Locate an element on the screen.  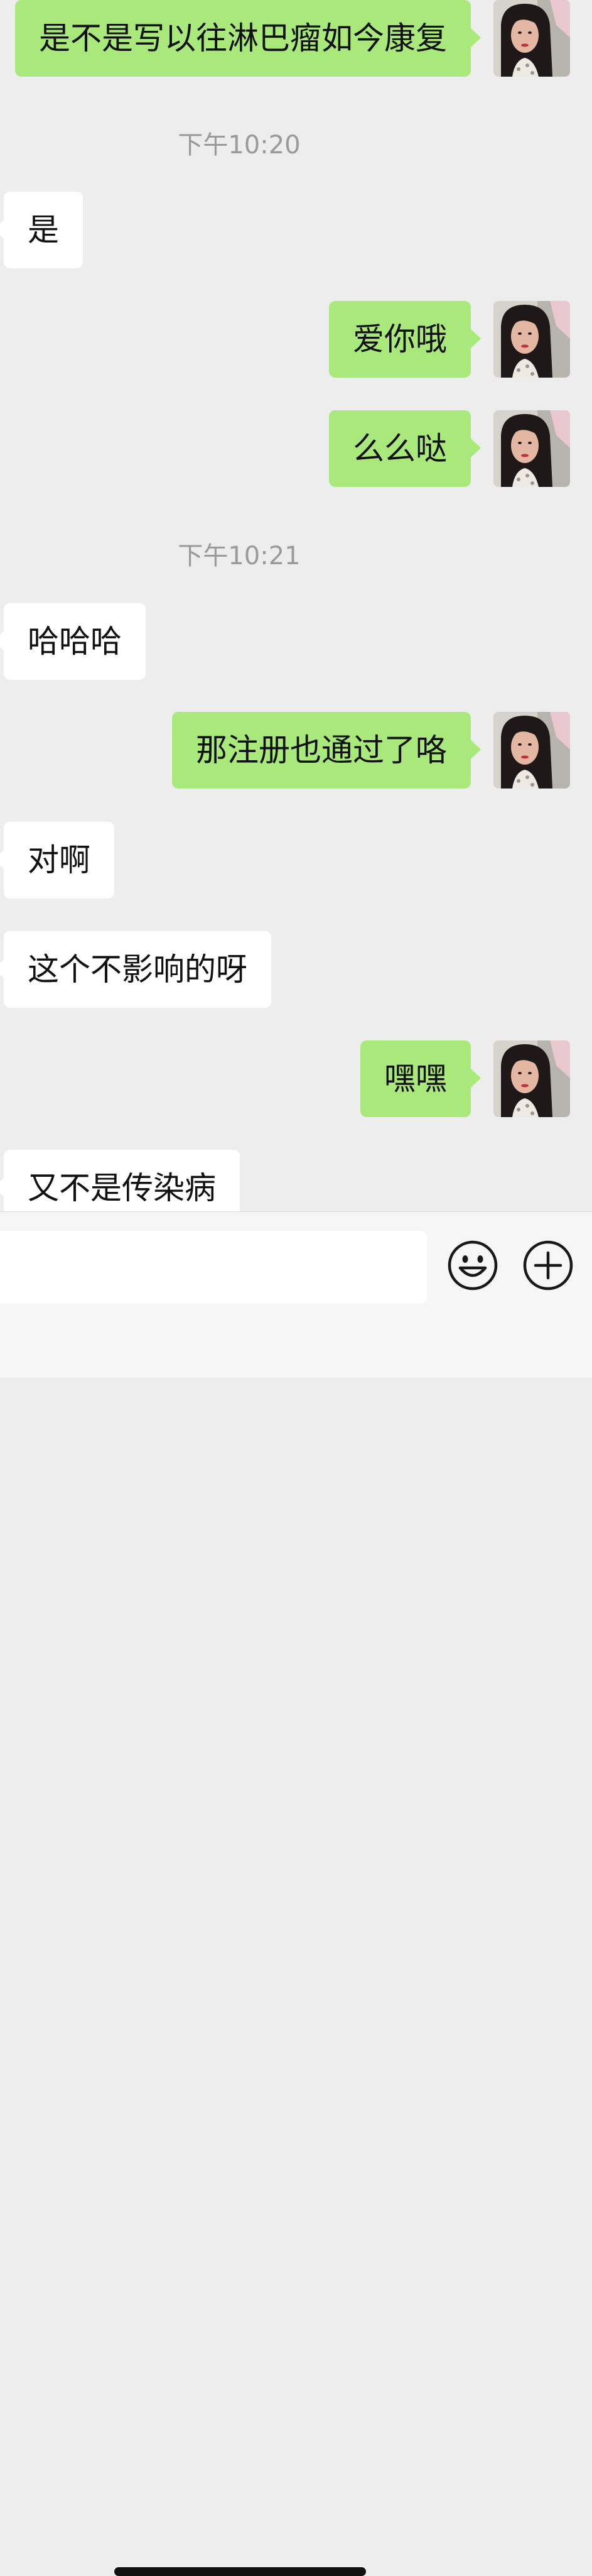
message-input is located at coordinates (213, 1267).